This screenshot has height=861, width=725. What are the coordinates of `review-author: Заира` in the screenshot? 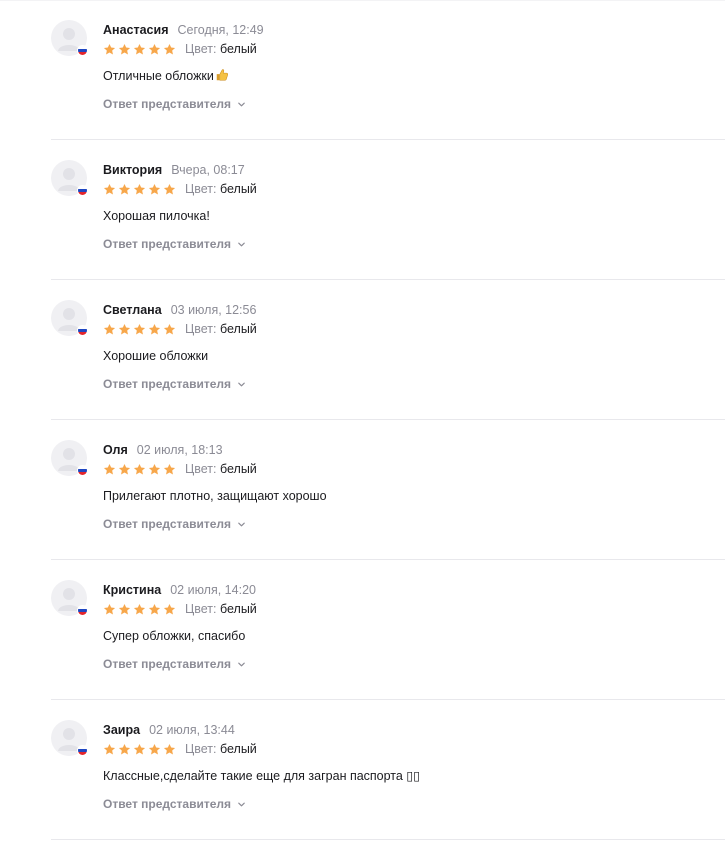 It's located at (121, 730).